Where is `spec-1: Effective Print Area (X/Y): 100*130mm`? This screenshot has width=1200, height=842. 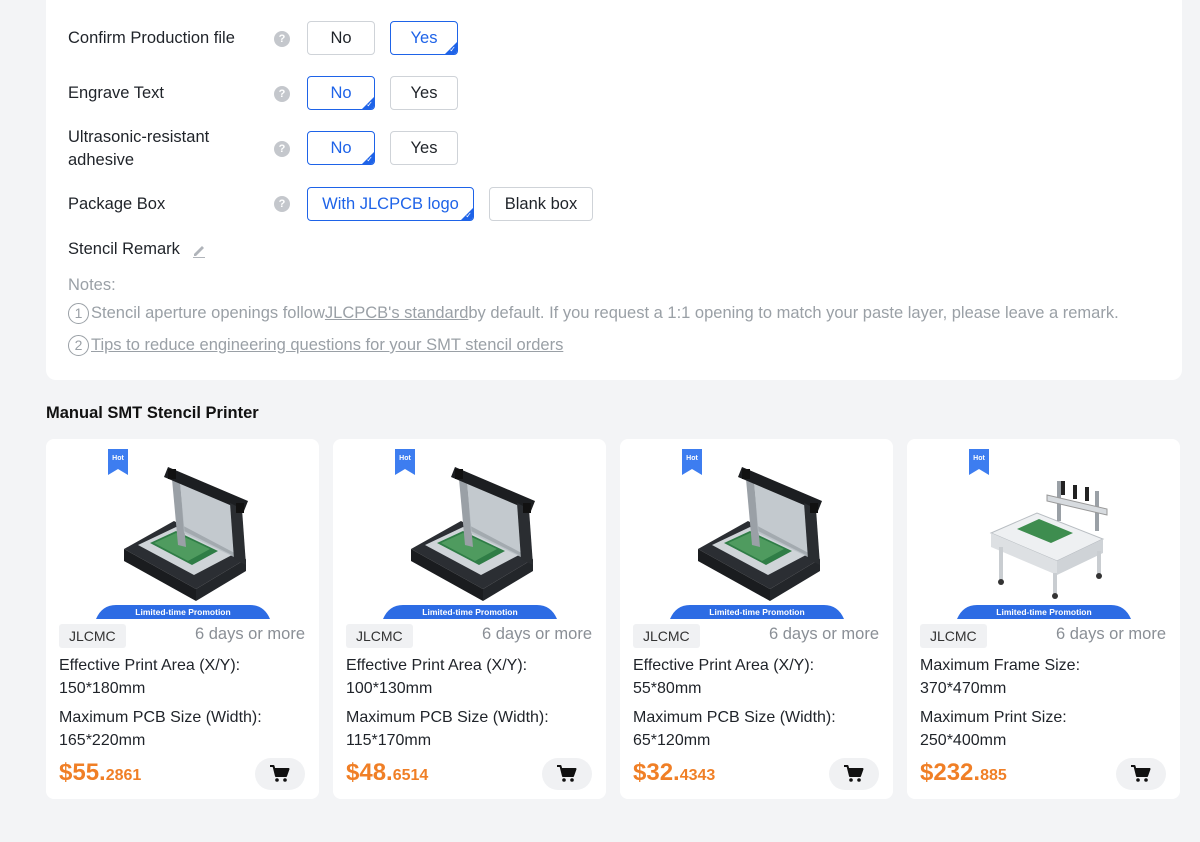
spec-1: Effective Print Area (X/Y): 100*130mm is located at coordinates (471, 677).